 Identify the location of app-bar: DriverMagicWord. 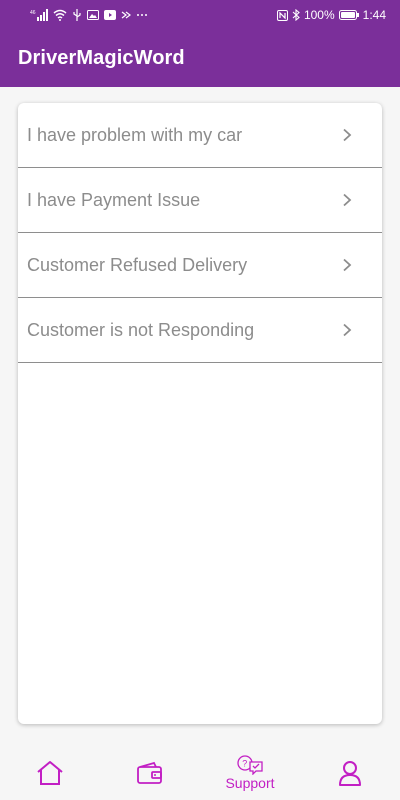
(200, 58).